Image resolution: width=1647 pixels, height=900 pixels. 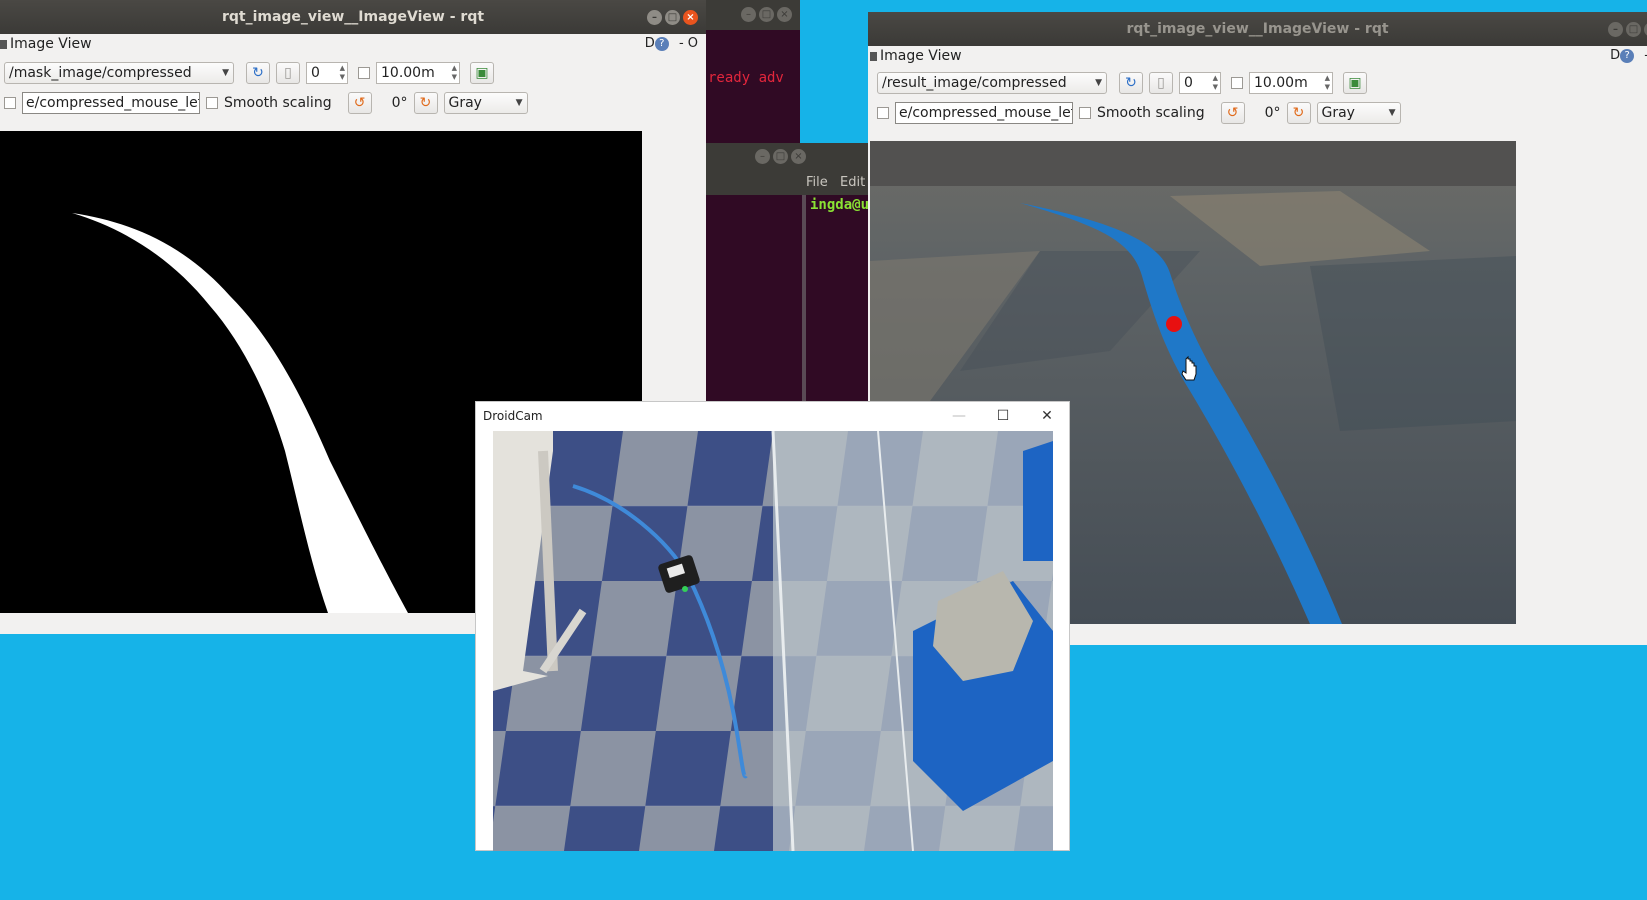 I want to click on terminal-front-divider, so click(x=804, y=299).